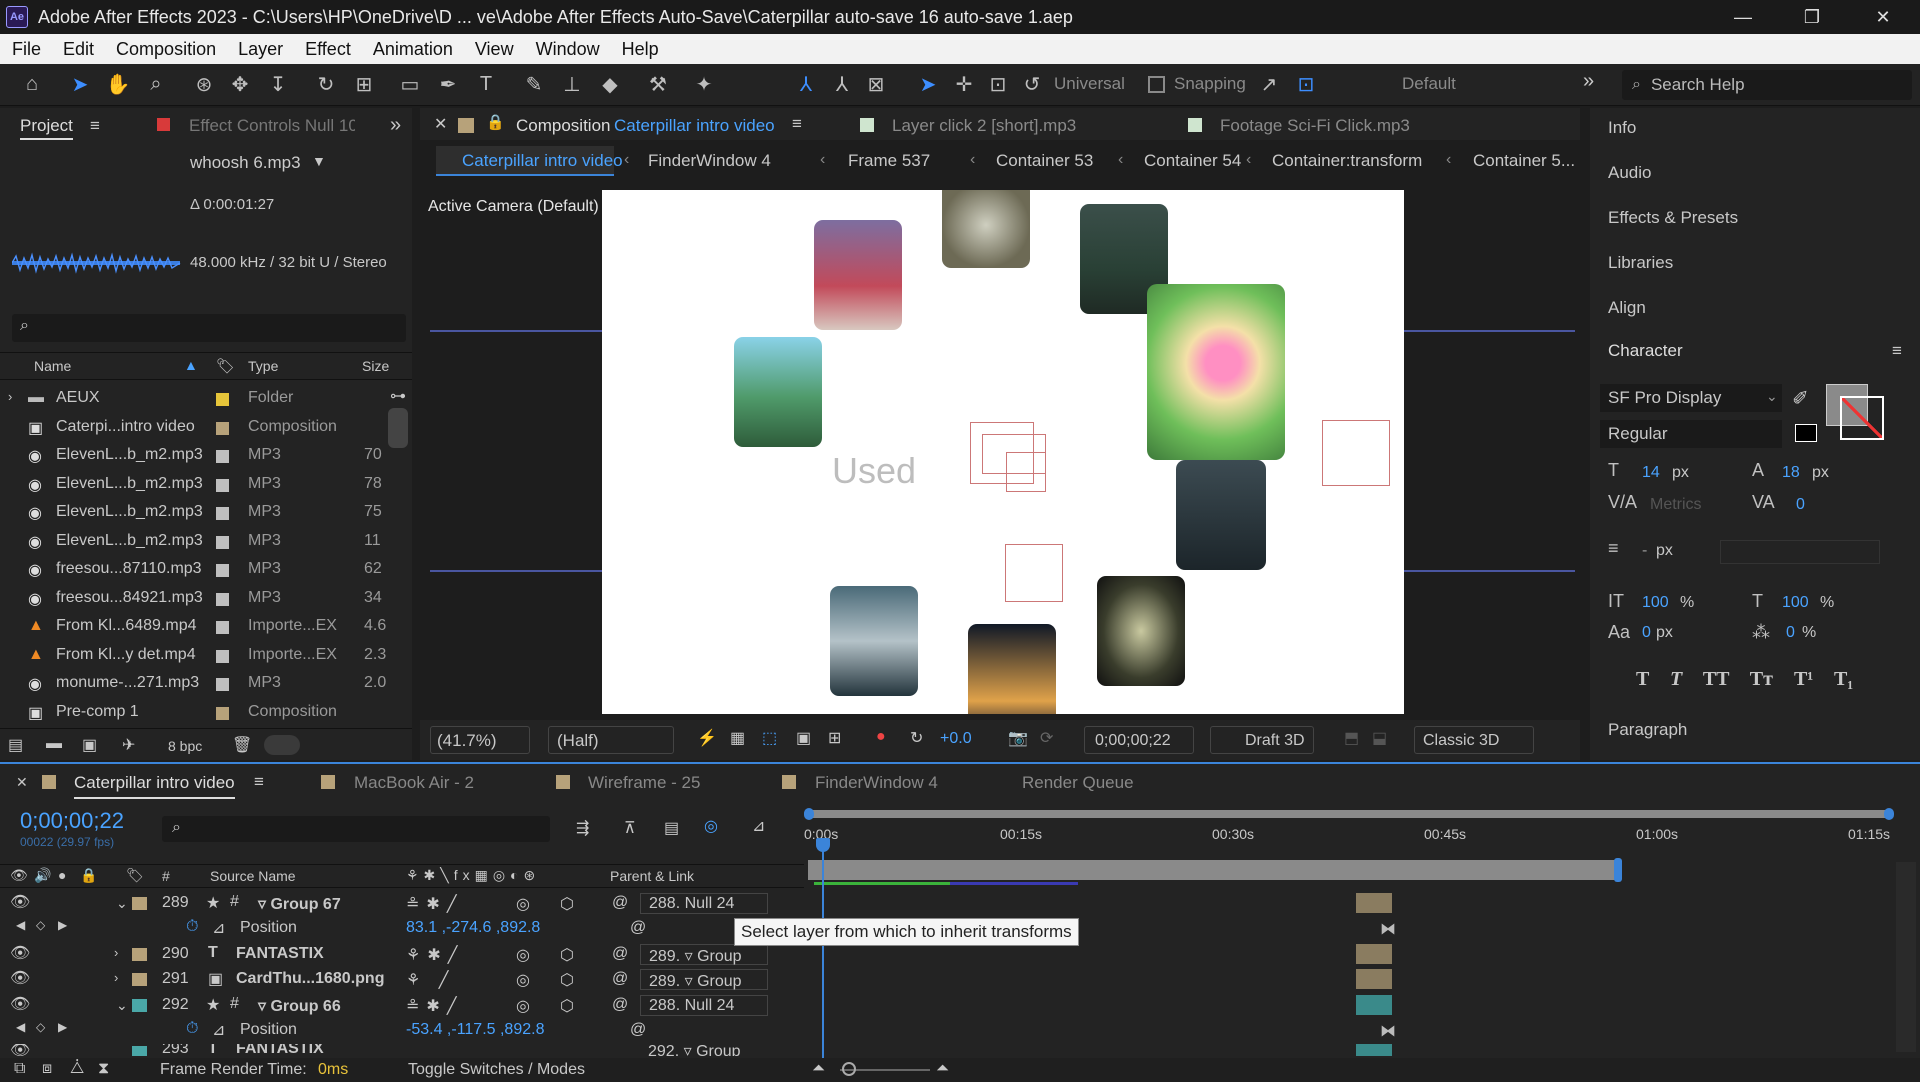 The image size is (1920, 1082). I want to click on clone-stamp-tool-icon: ⊥, so click(572, 84).